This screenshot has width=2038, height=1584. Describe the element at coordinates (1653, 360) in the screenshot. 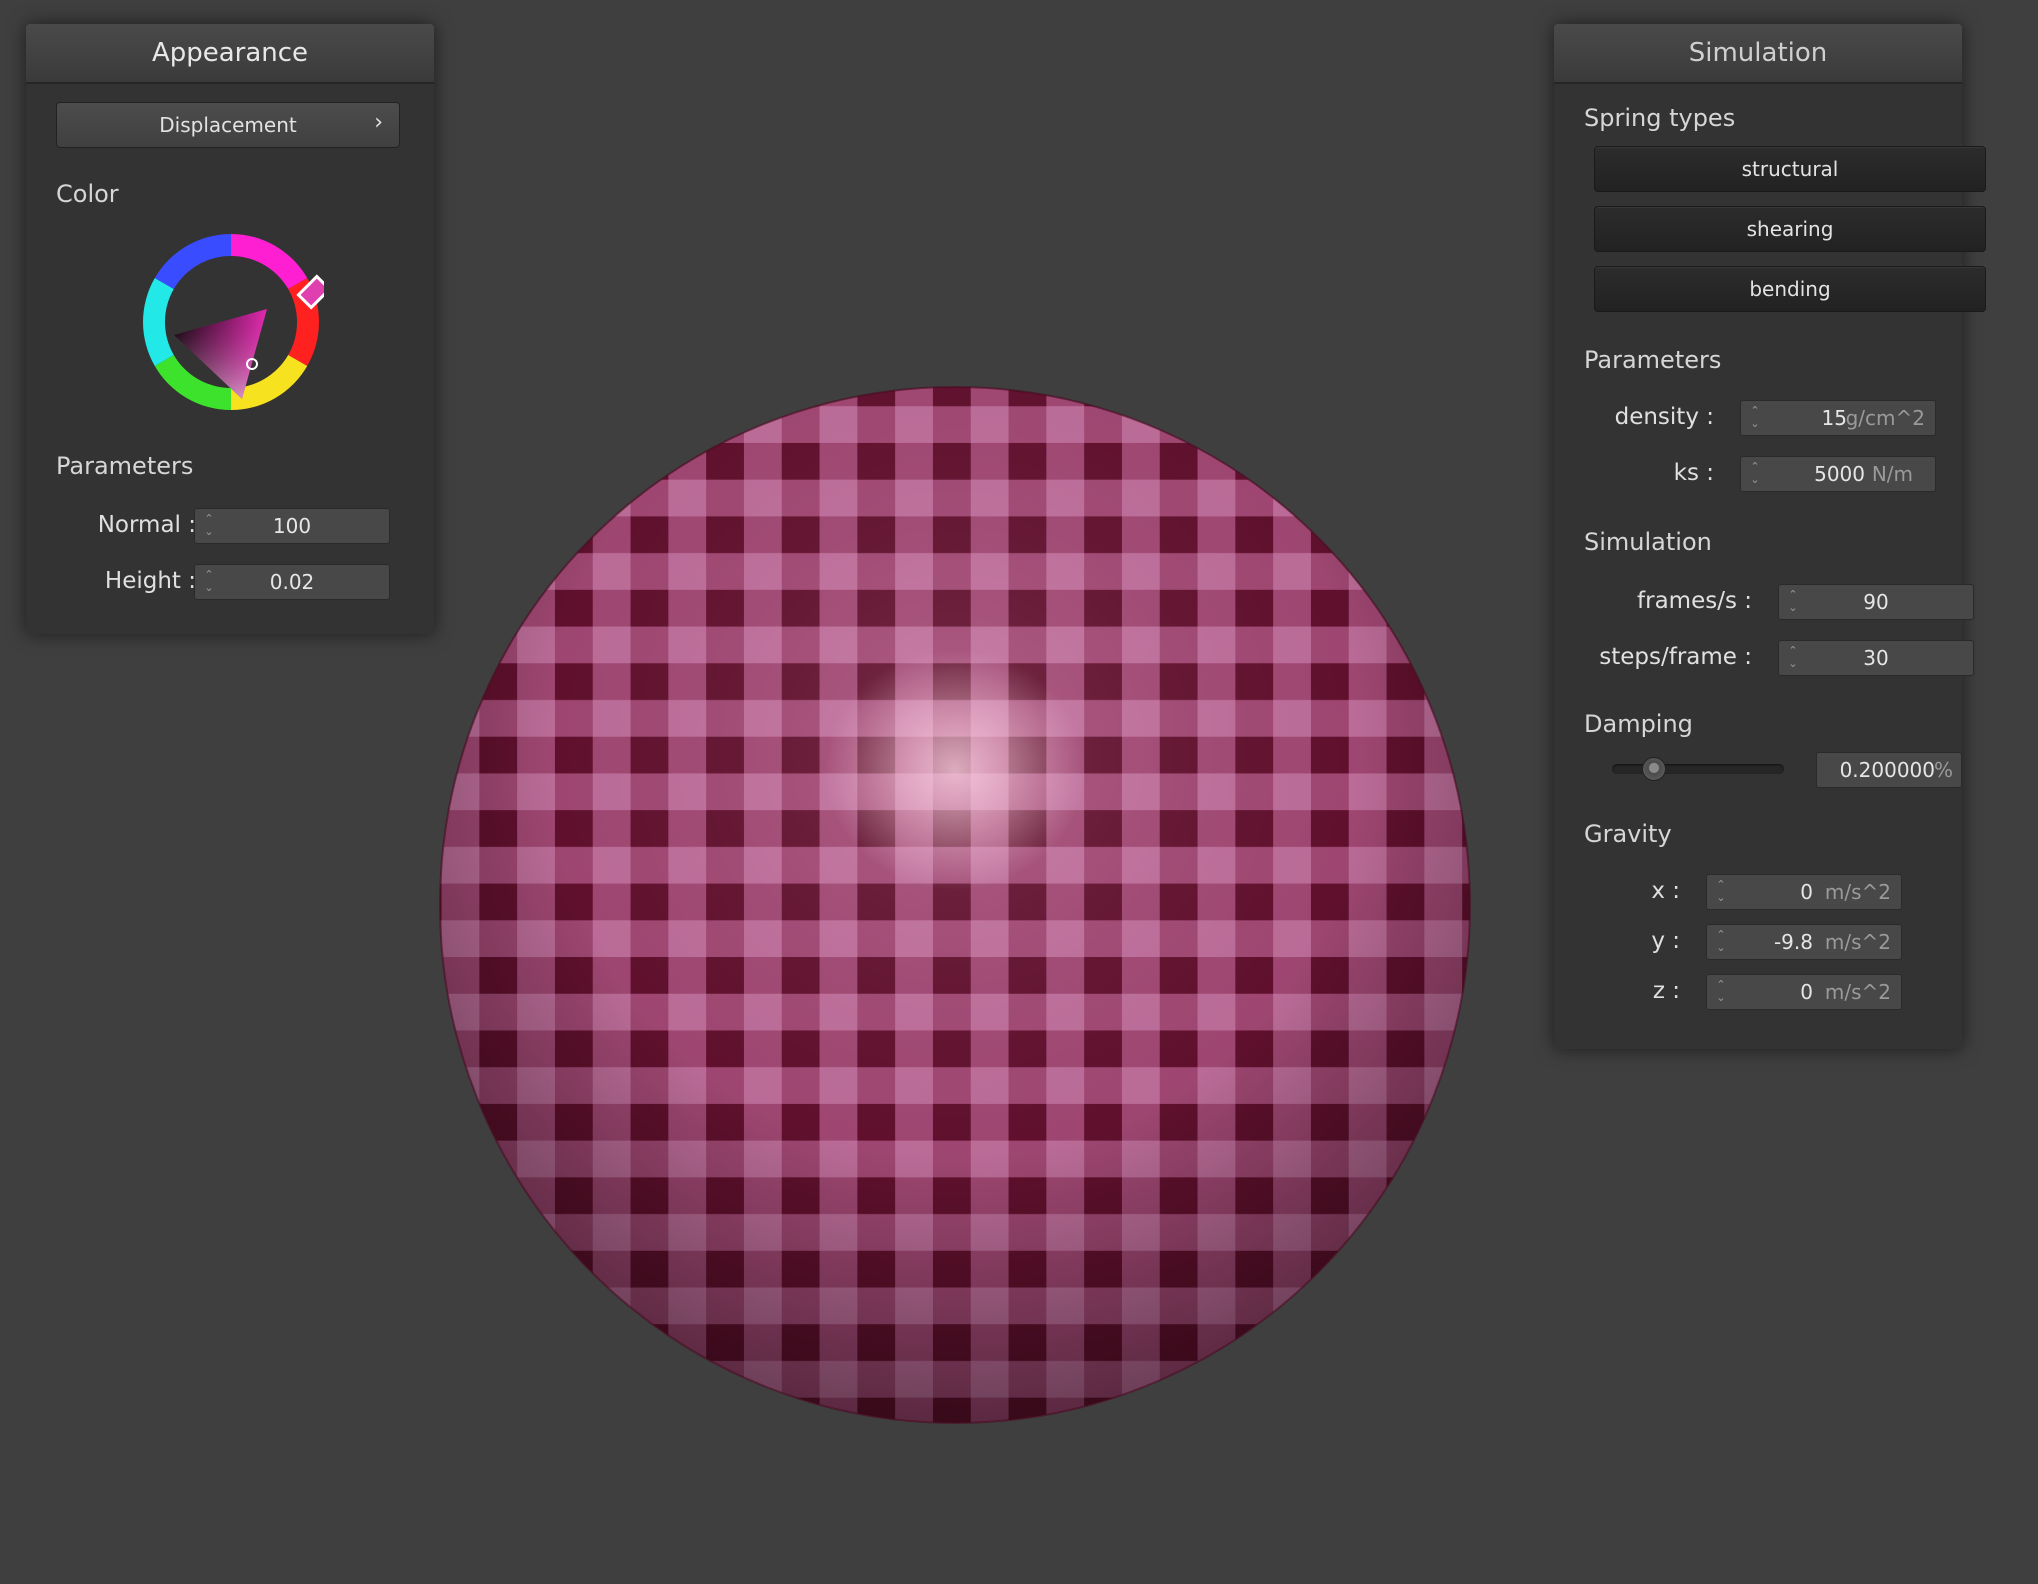

I see `simulation-parameters-label: Parameters` at that location.